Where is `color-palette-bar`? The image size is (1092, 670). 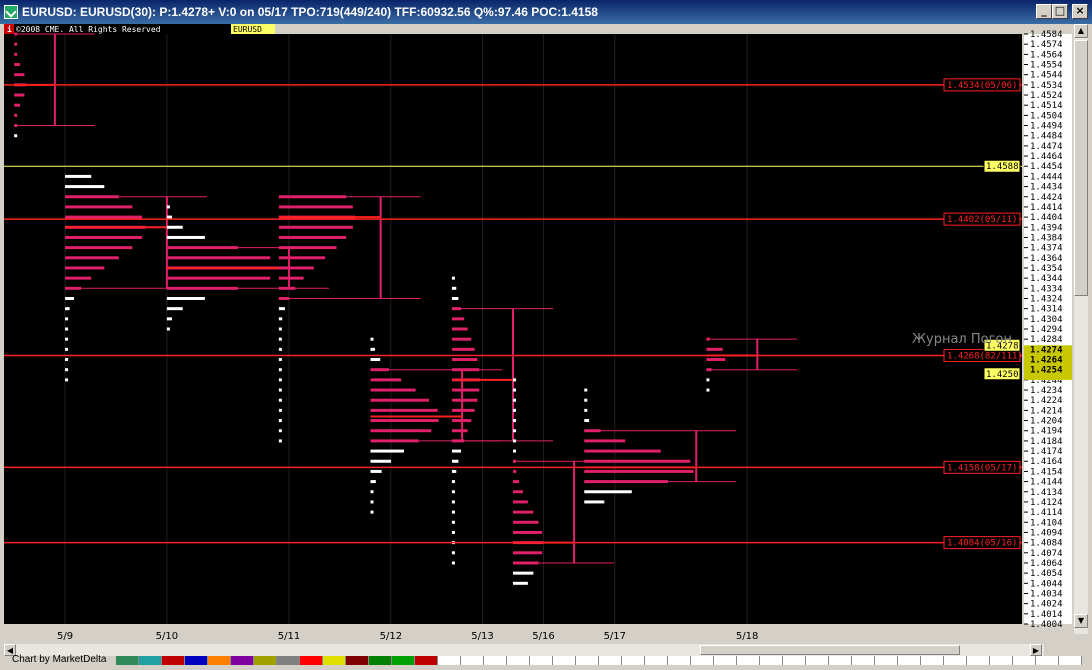
color-palette-bar is located at coordinates (604, 661).